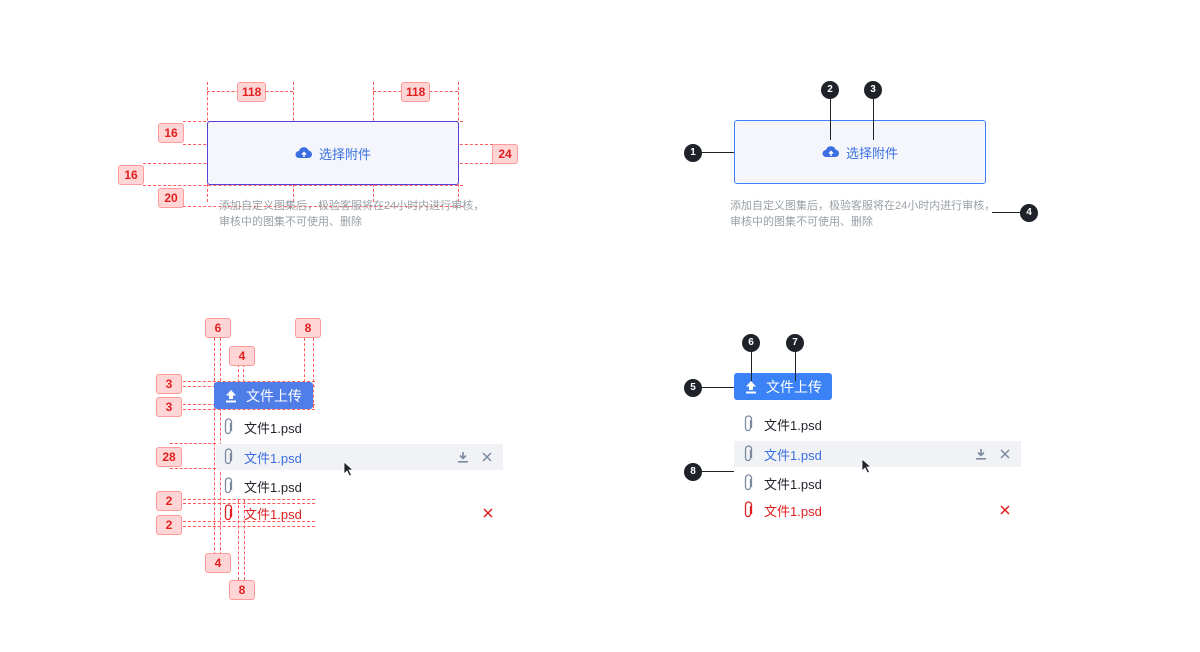  What do you see at coordinates (218, 328) in the screenshot?
I see `spec-tag: 6` at bounding box center [218, 328].